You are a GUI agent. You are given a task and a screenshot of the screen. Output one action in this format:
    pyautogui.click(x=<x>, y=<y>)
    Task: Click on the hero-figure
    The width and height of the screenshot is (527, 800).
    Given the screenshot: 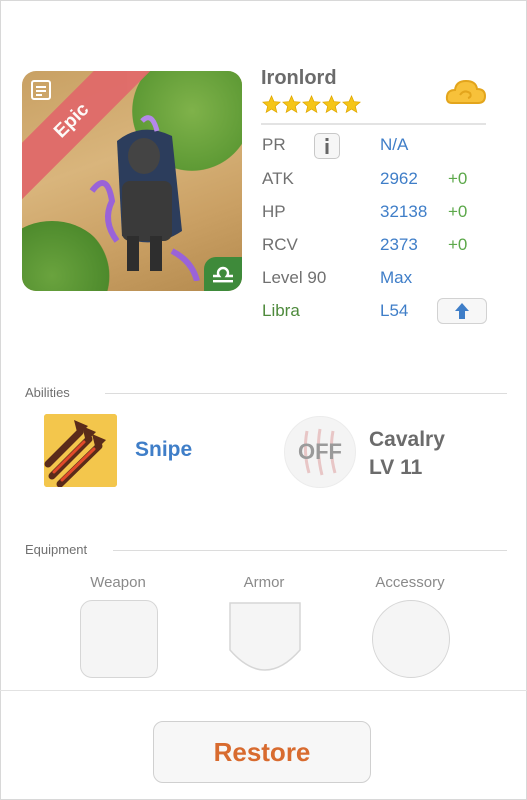 What is the action you would take?
    pyautogui.click(x=144, y=198)
    